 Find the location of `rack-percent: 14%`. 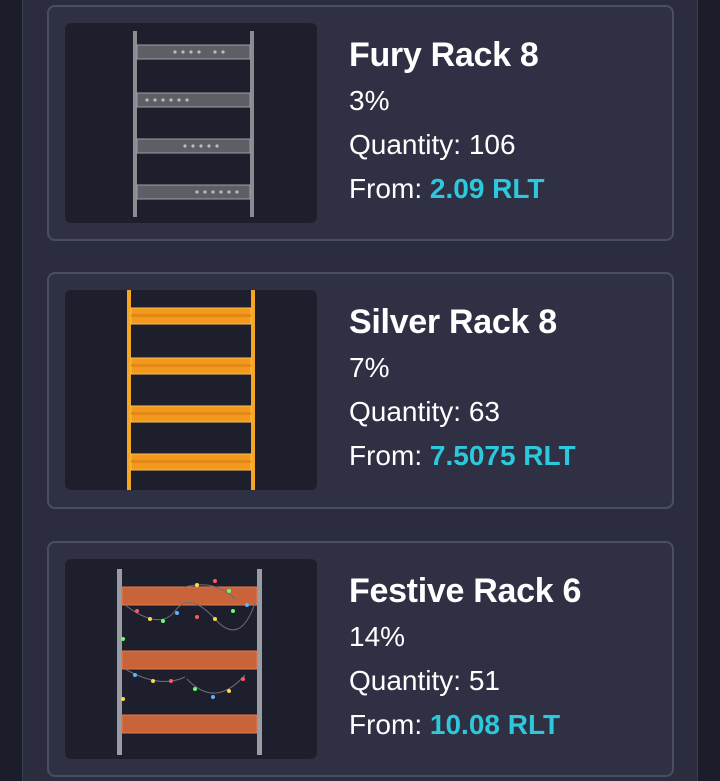

rack-percent: 14% is located at coordinates (377, 636).